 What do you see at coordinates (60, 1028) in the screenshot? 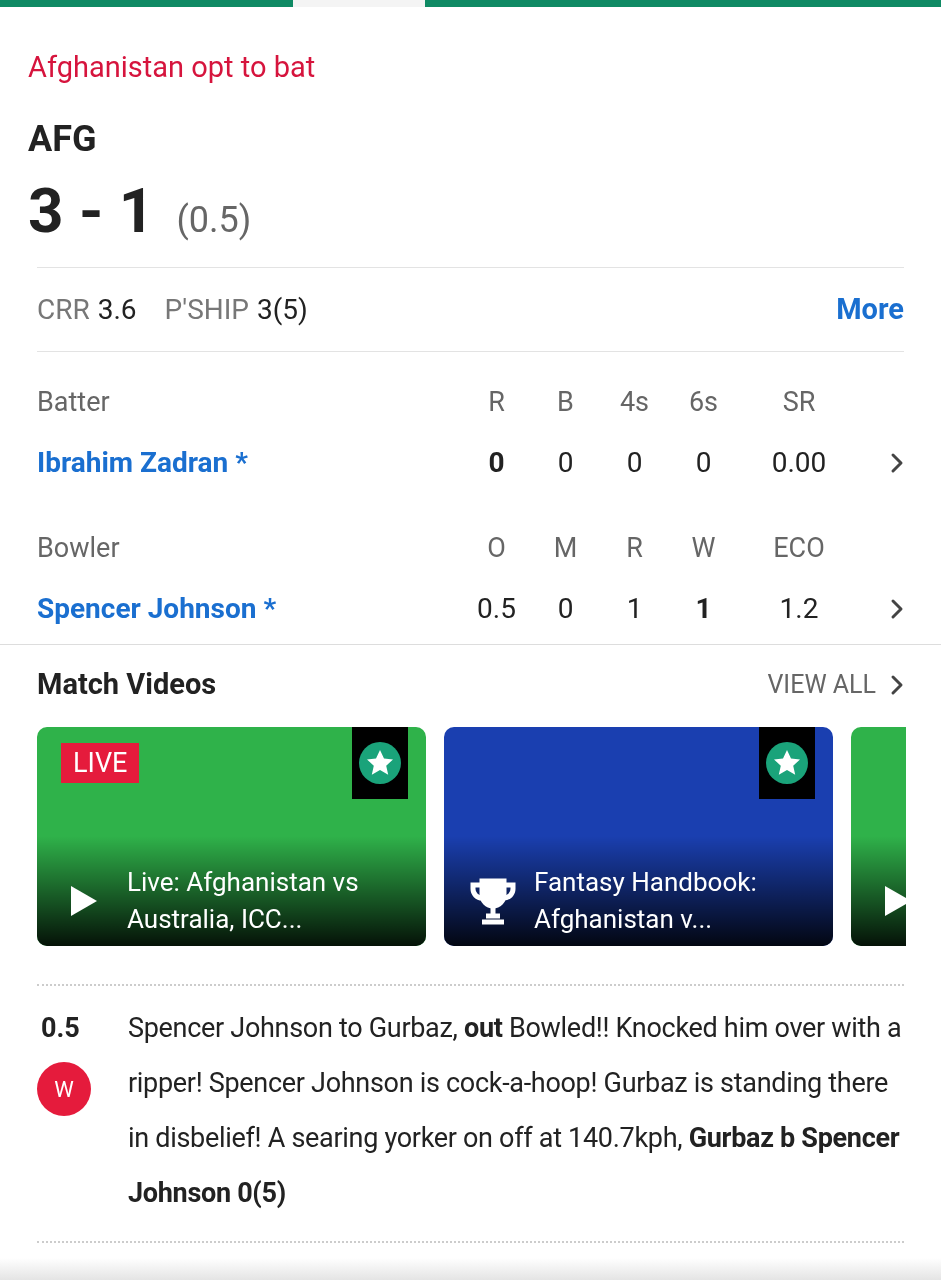
I see `over-number: 0.5` at bounding box center [60, 1028].